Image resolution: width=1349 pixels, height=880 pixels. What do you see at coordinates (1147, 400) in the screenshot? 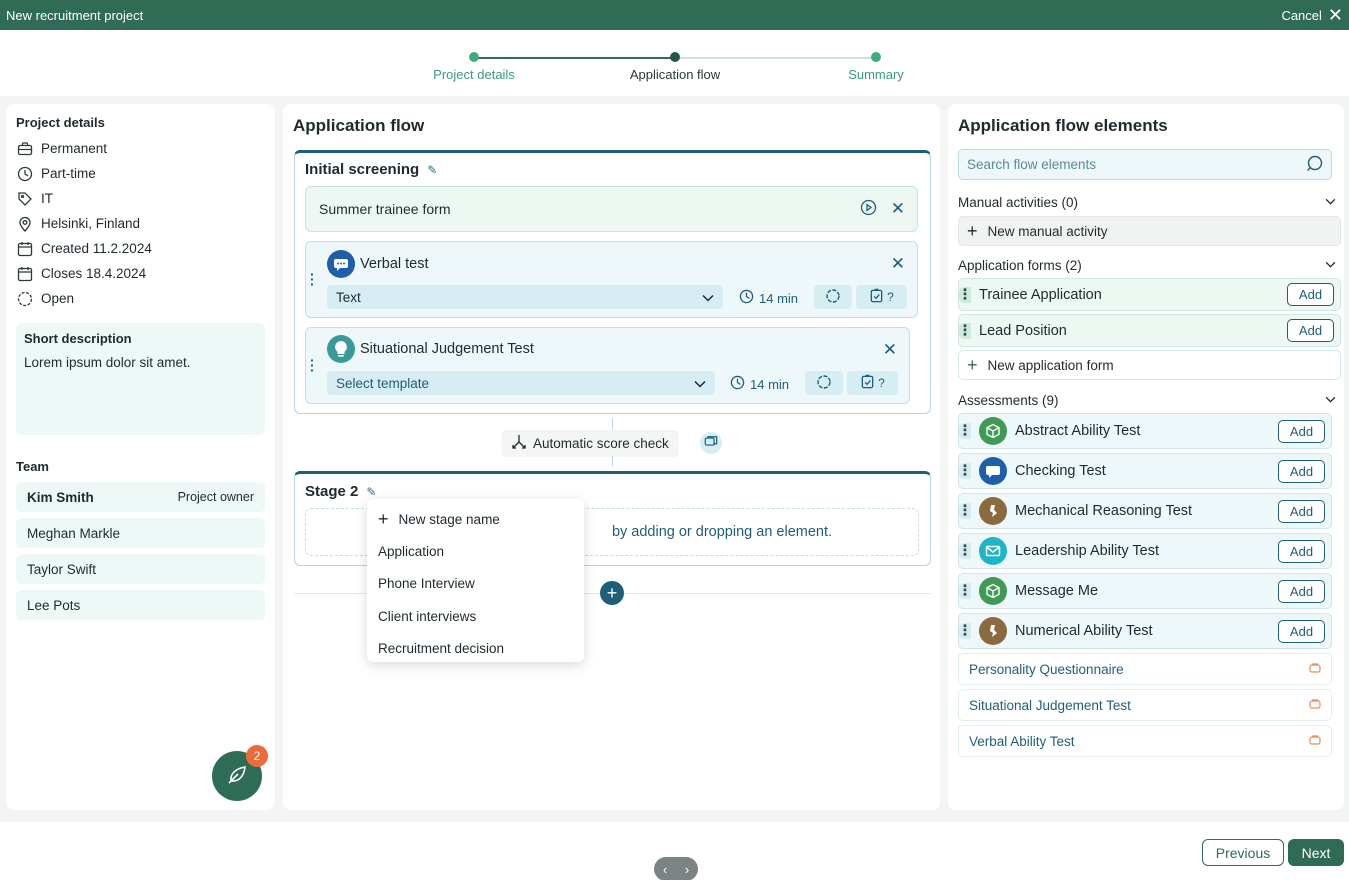
I see `category-assessments: Assessments (9)` at bounding box center [1147, 400].